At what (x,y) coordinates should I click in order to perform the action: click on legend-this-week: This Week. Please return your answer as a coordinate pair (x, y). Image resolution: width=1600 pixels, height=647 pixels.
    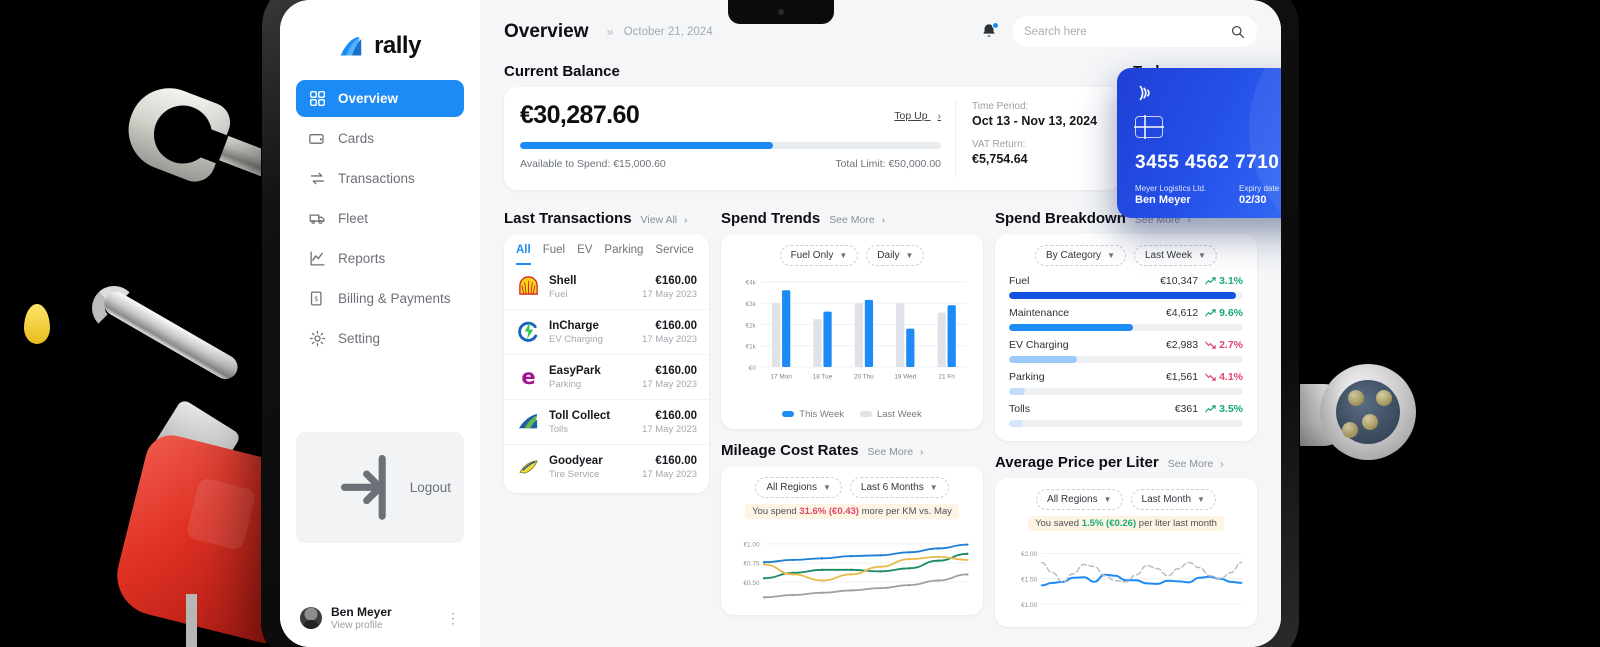
    Looking at the image, I should click on (813, 414).